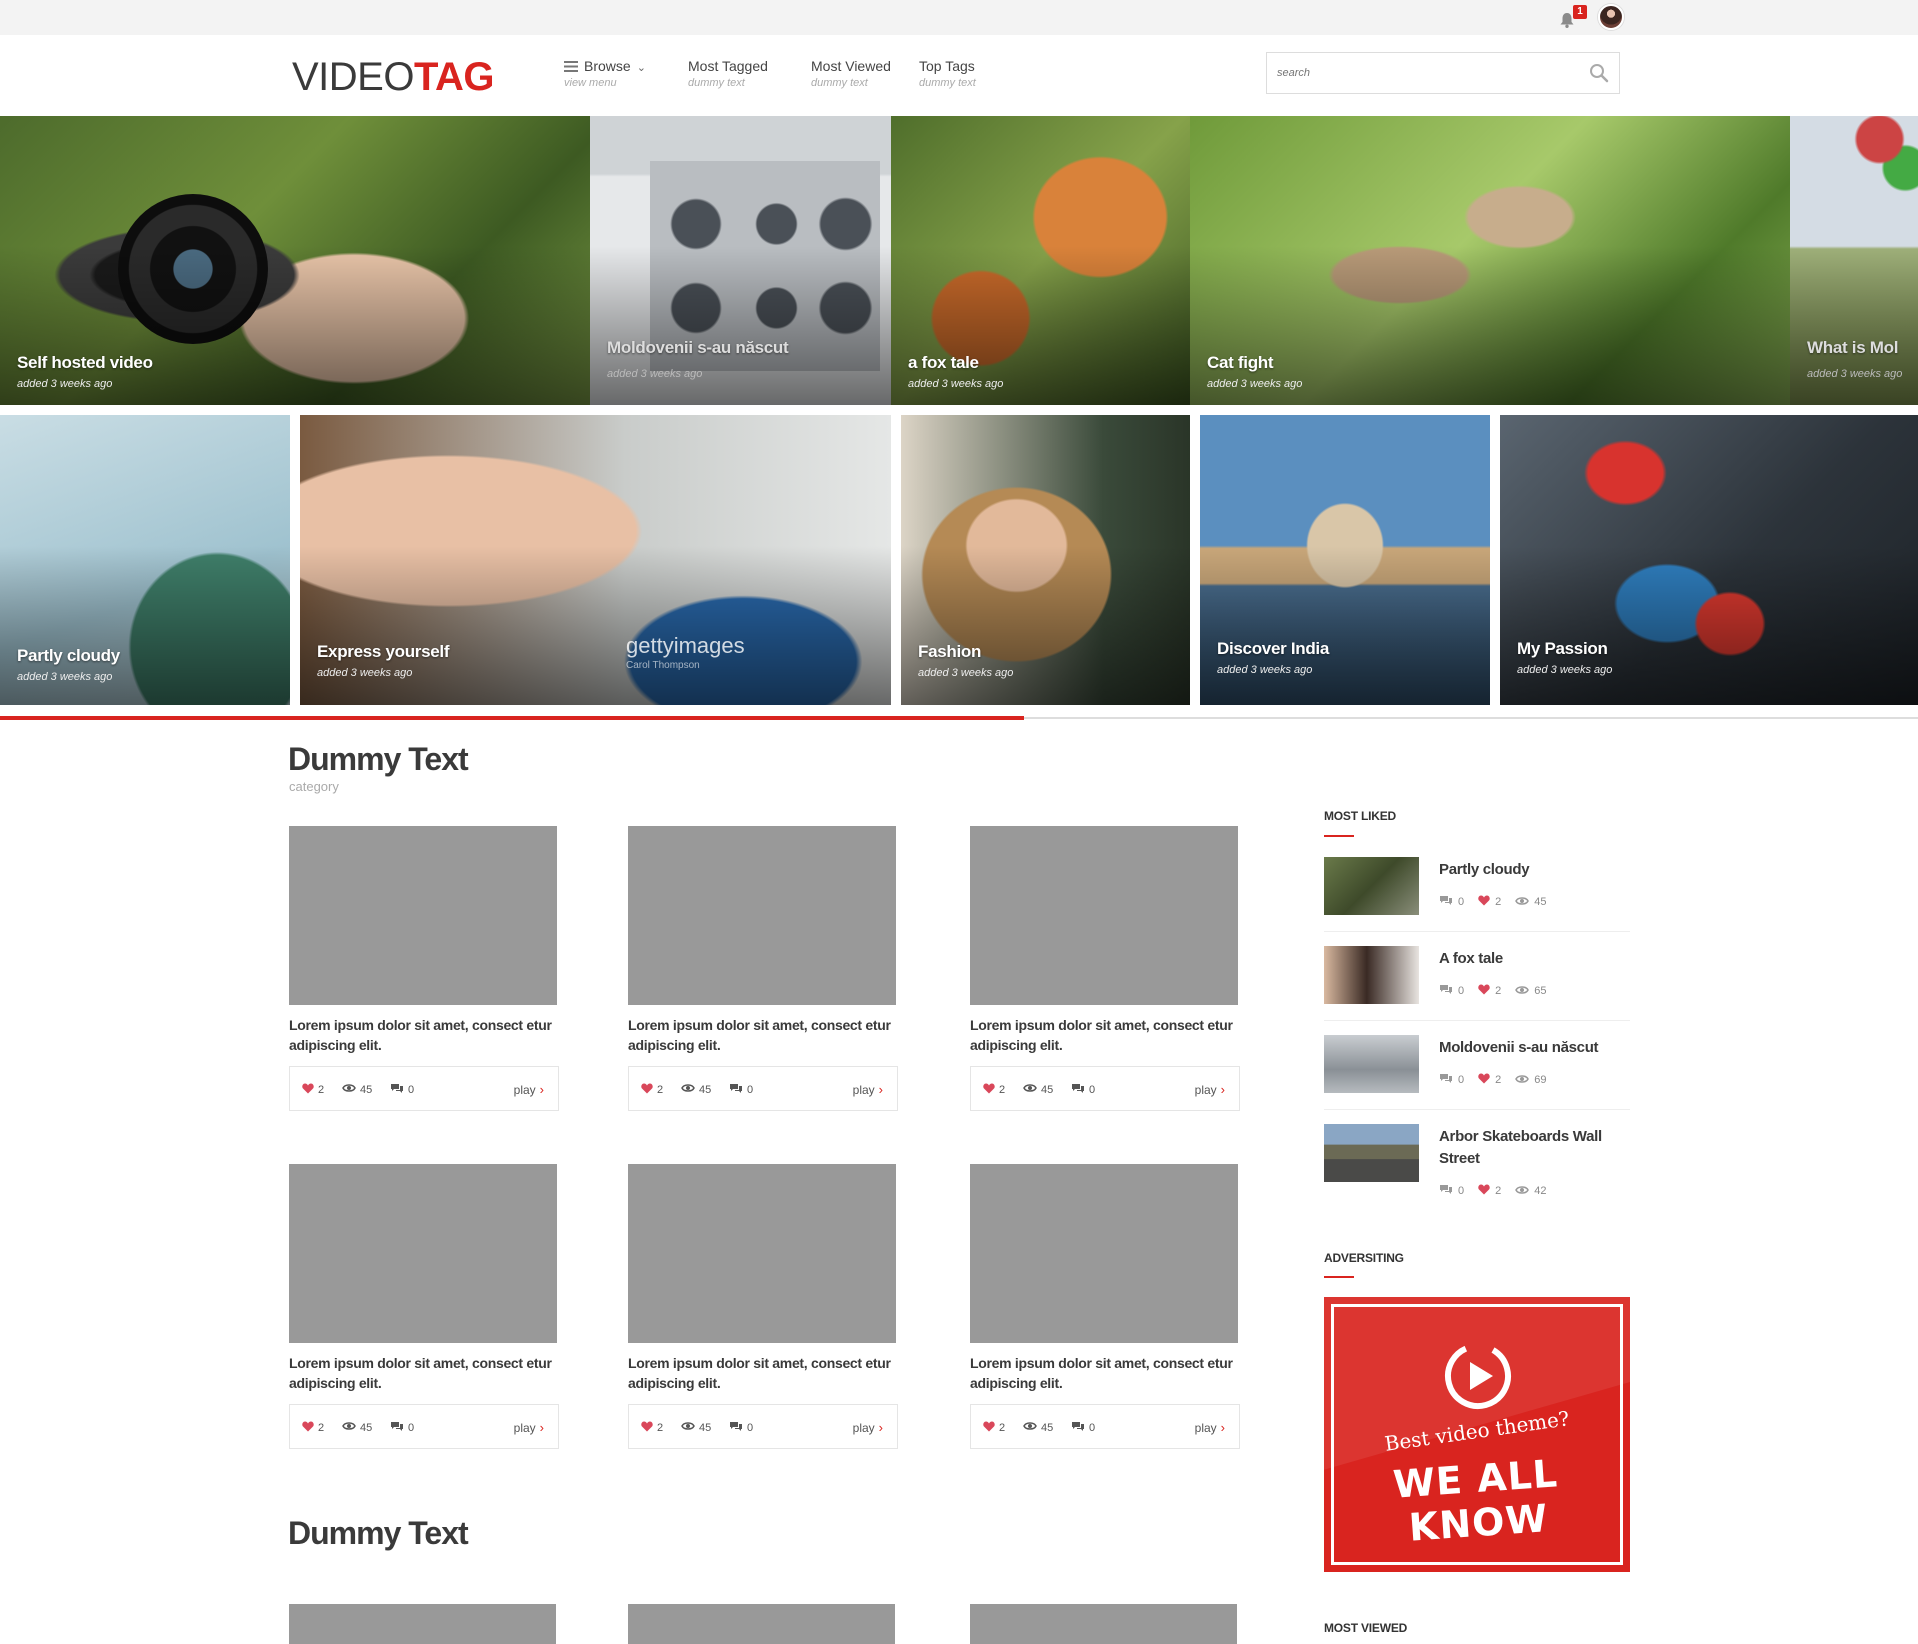 This screenshot has height=1644, width=1918. Describe the element at coordinates (663, 665) in the screenshot. I see `photo-credit: Carol Thompson` at that location.